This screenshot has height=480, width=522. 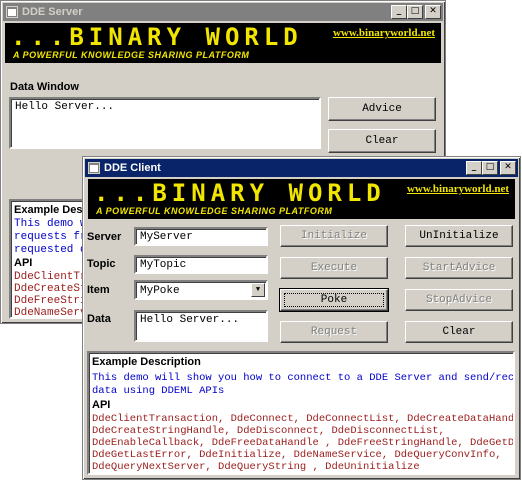 I want to click on server-clear-button: Clear, so click(x=382, y=141).